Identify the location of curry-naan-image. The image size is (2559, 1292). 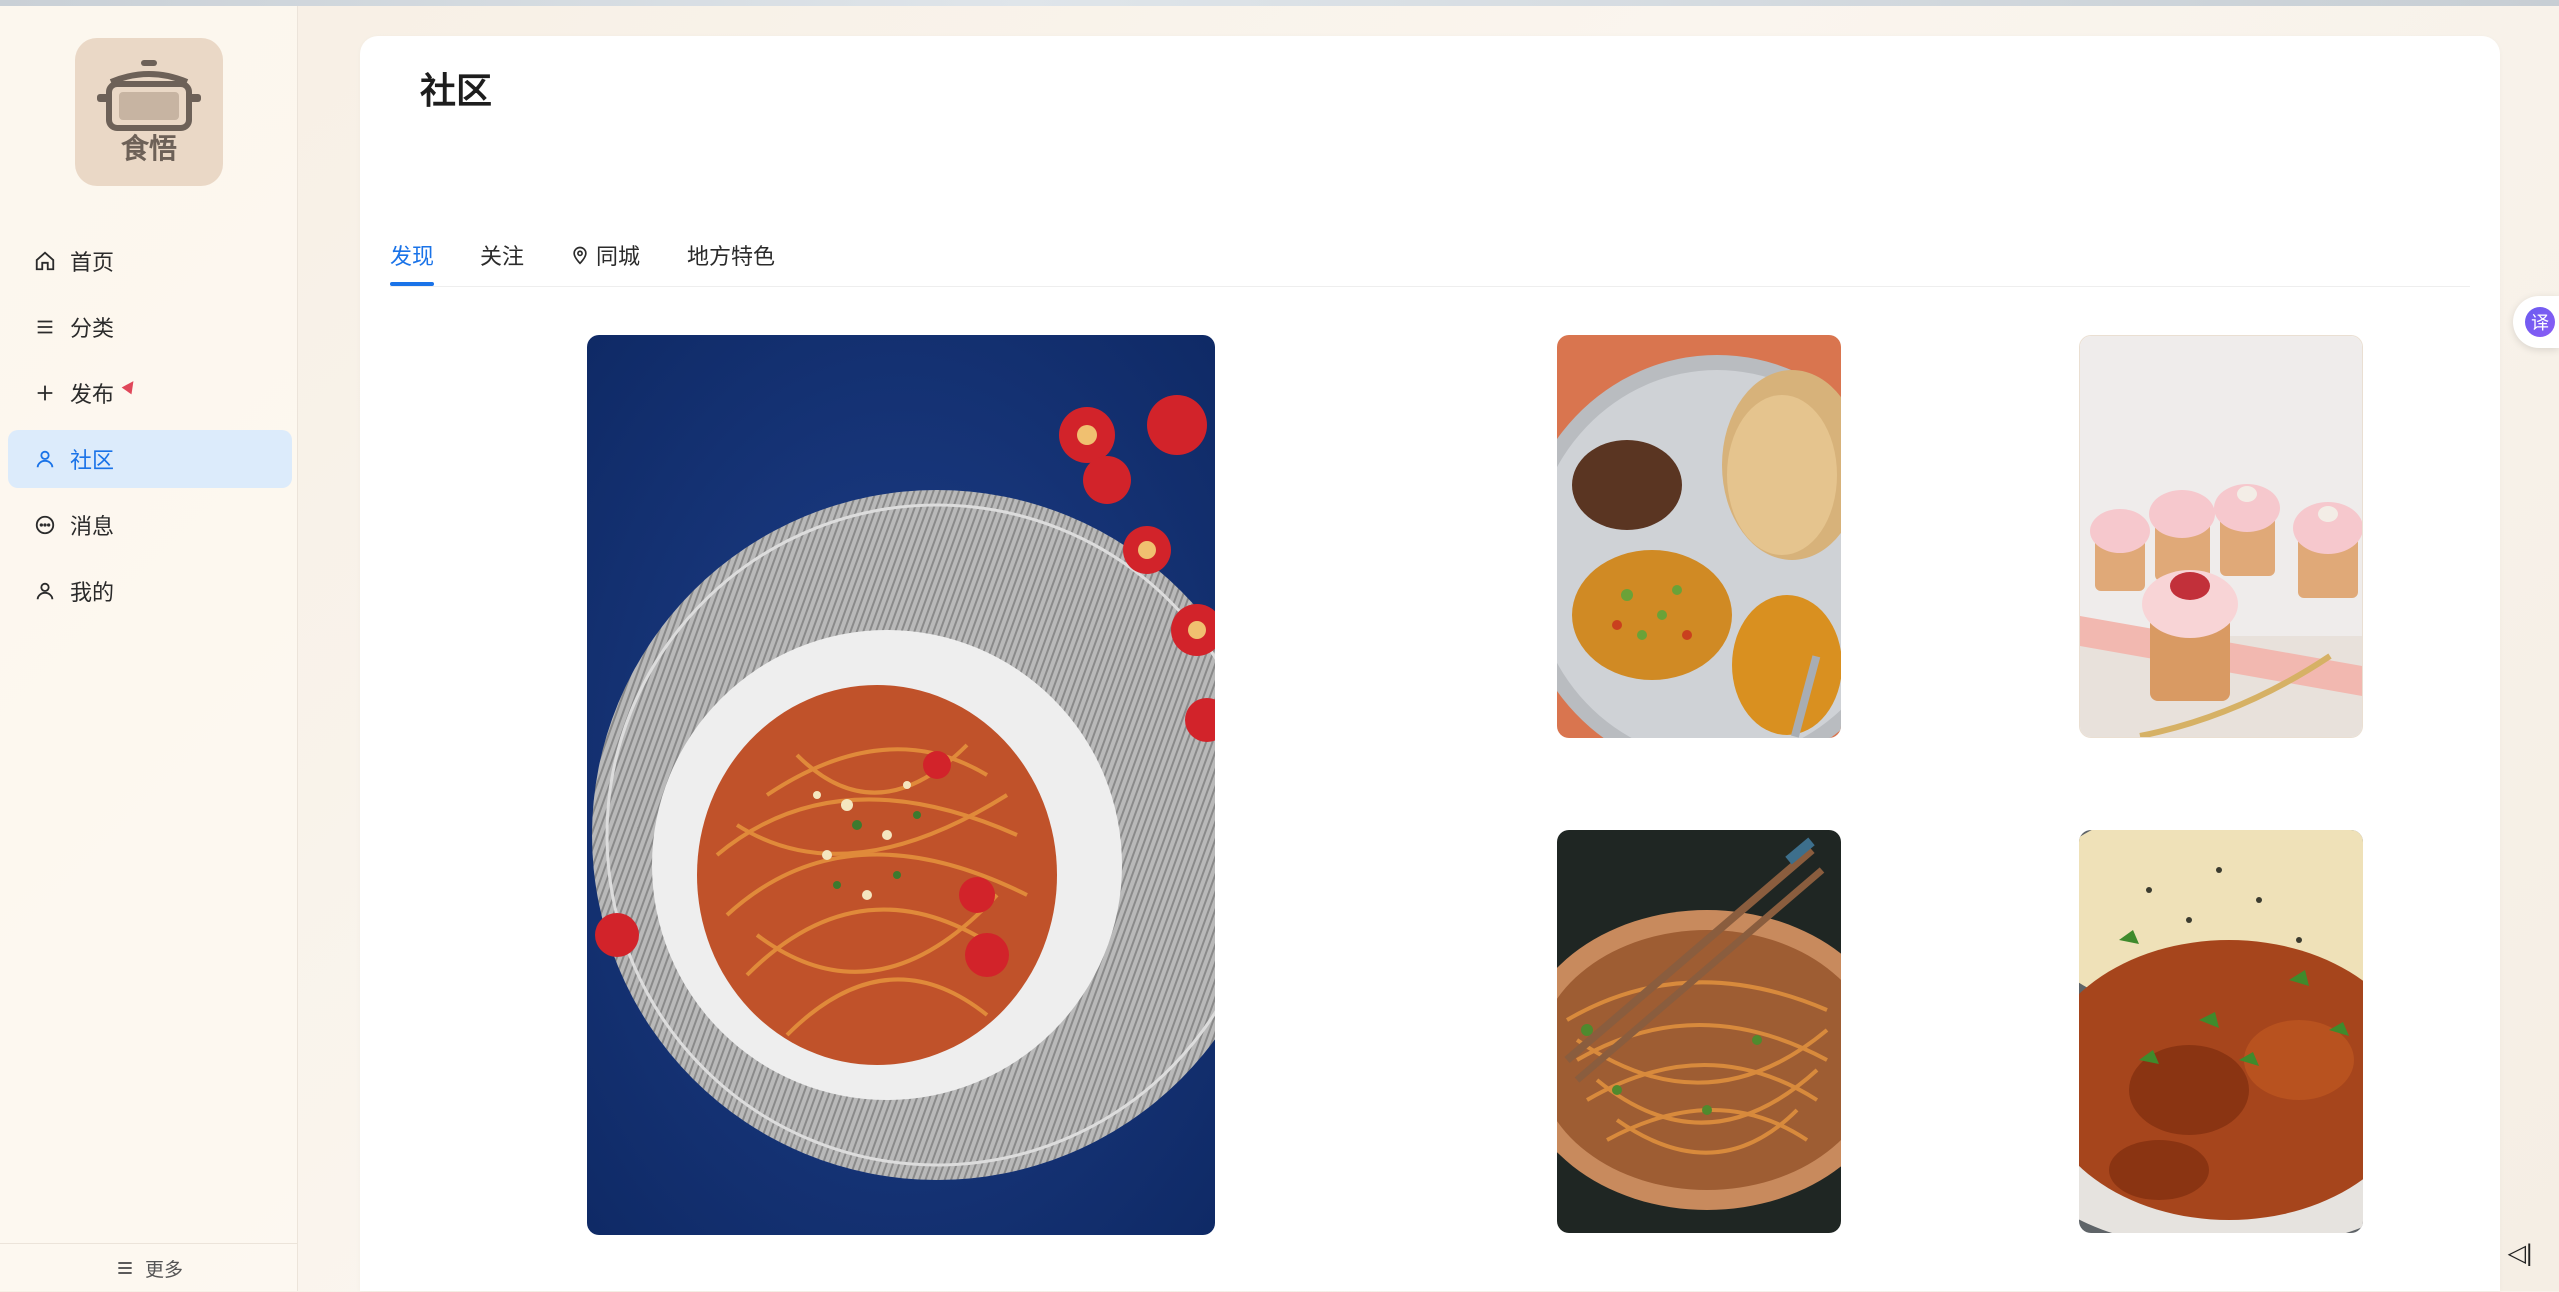
(2221, 1031).